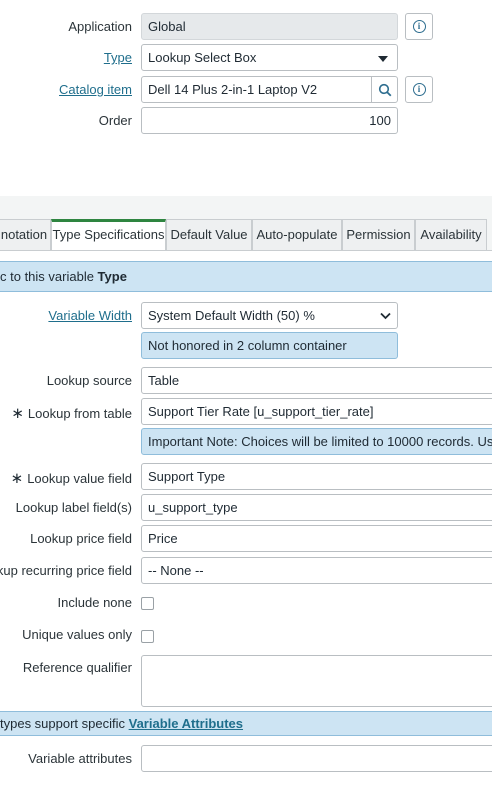 The width and height of the screenshot is (492, 786). Describe the element at coordinates (231, 315) in the screenshot. I see `variable-width-value: System Default Width (50) %` at that location.